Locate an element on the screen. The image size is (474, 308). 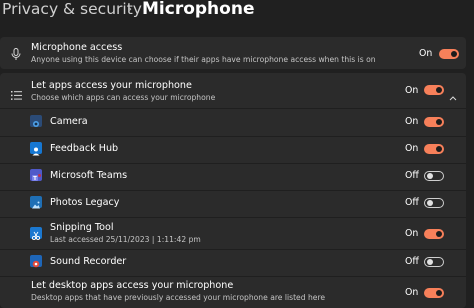
camera-toggle is located at coordinates (434, 122).